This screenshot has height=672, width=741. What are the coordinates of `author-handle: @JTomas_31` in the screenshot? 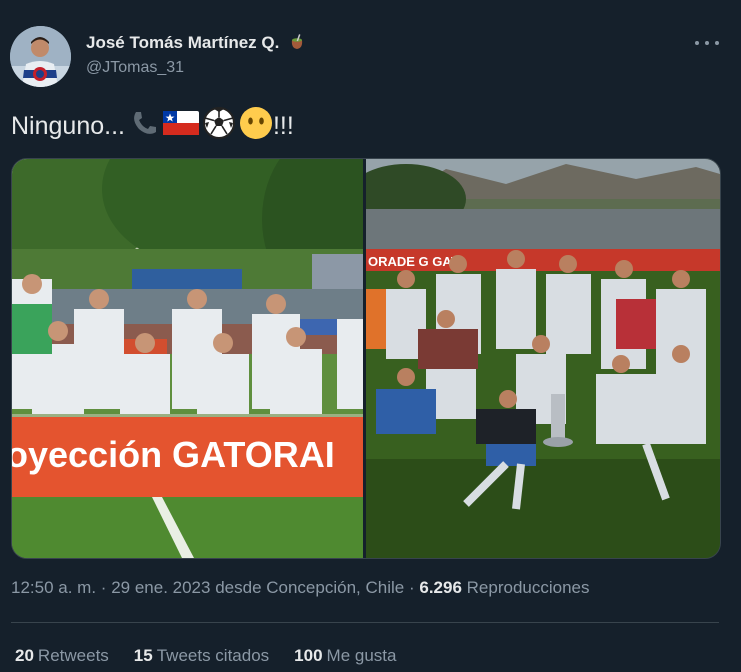 It's located at (135, 68).